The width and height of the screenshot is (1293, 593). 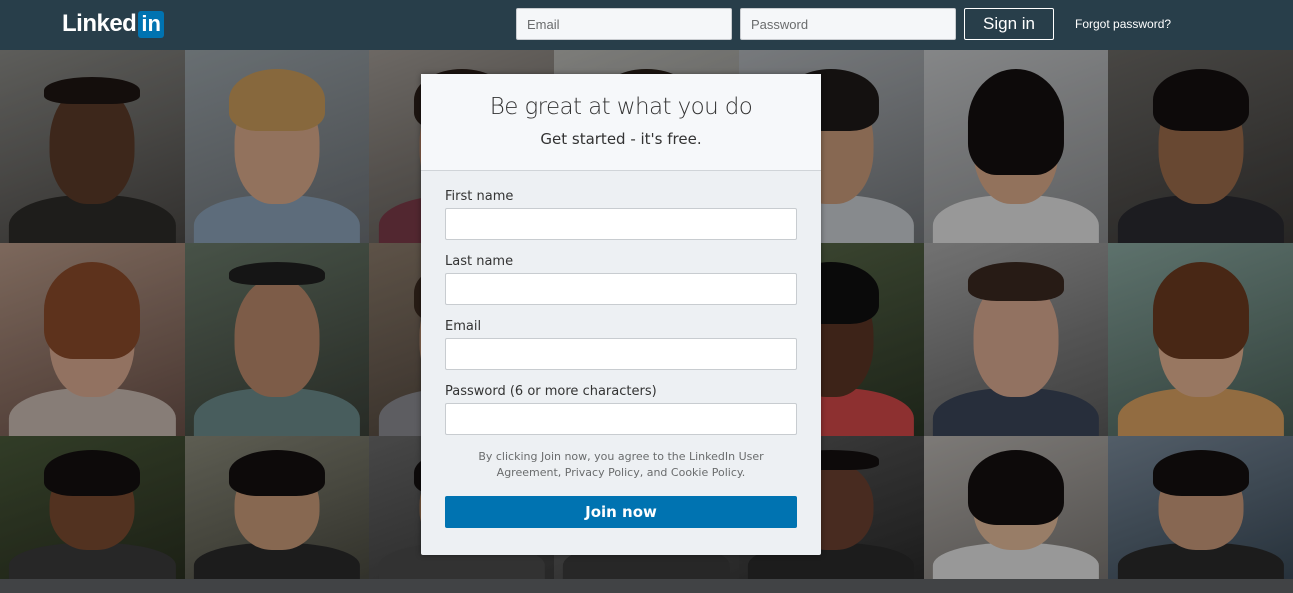 I want to click on email-input, so click(x=621, y=354).